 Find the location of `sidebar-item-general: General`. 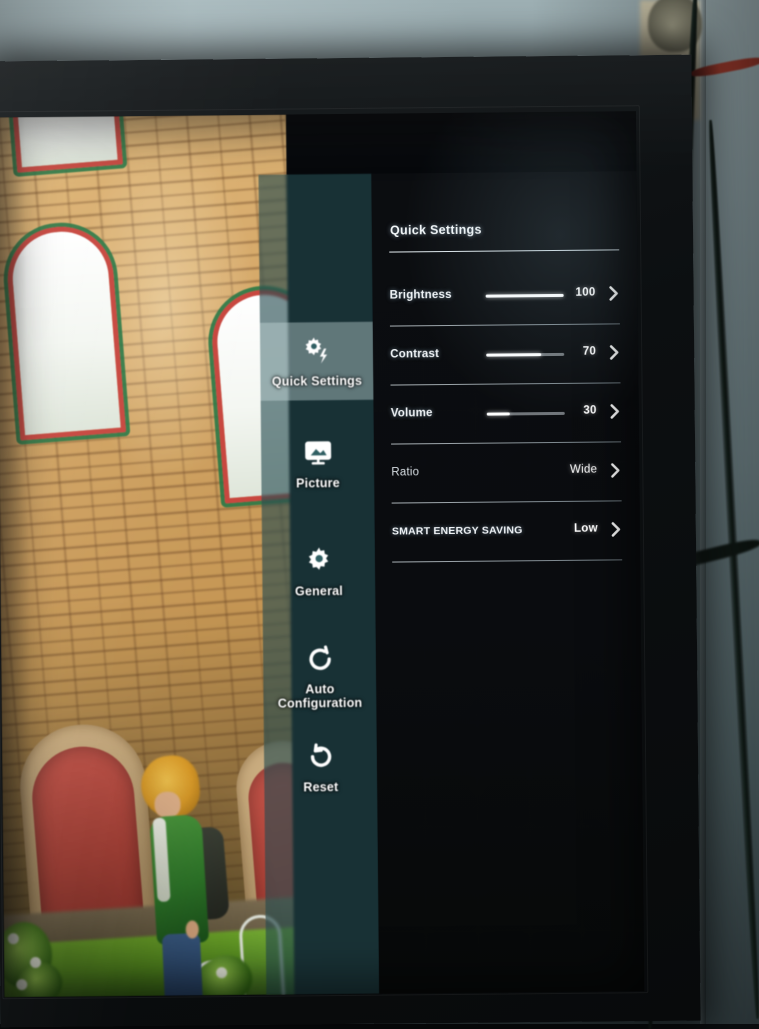

sidebar-item-general: General is located at coordinates (319, 577).